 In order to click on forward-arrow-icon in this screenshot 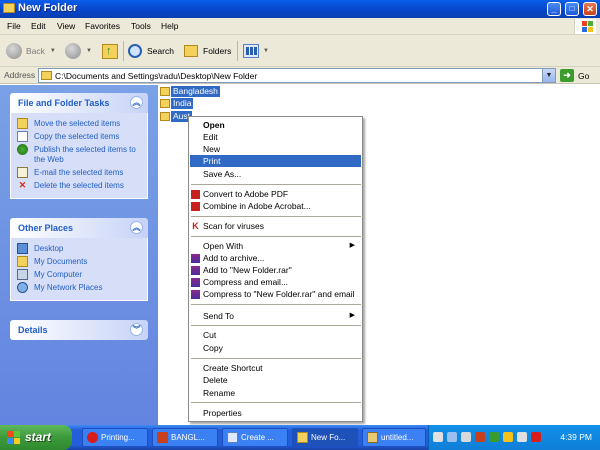, I will do `click(73, 51)`.